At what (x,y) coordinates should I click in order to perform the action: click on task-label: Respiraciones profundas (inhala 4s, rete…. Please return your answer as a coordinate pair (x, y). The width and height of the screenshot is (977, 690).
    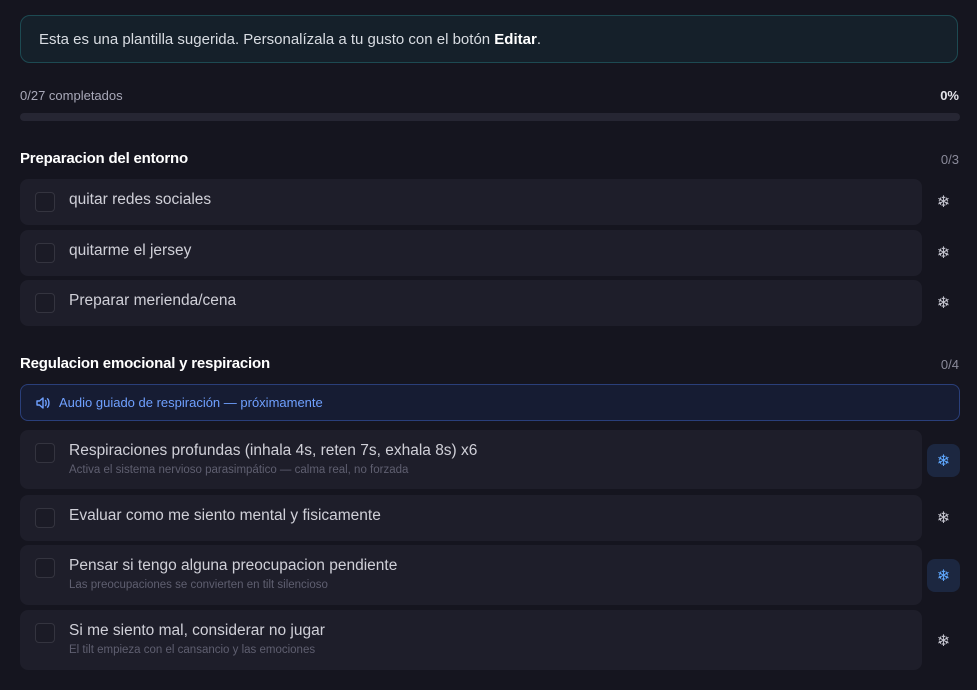
    Looking at the image, I should click on (273, 450).